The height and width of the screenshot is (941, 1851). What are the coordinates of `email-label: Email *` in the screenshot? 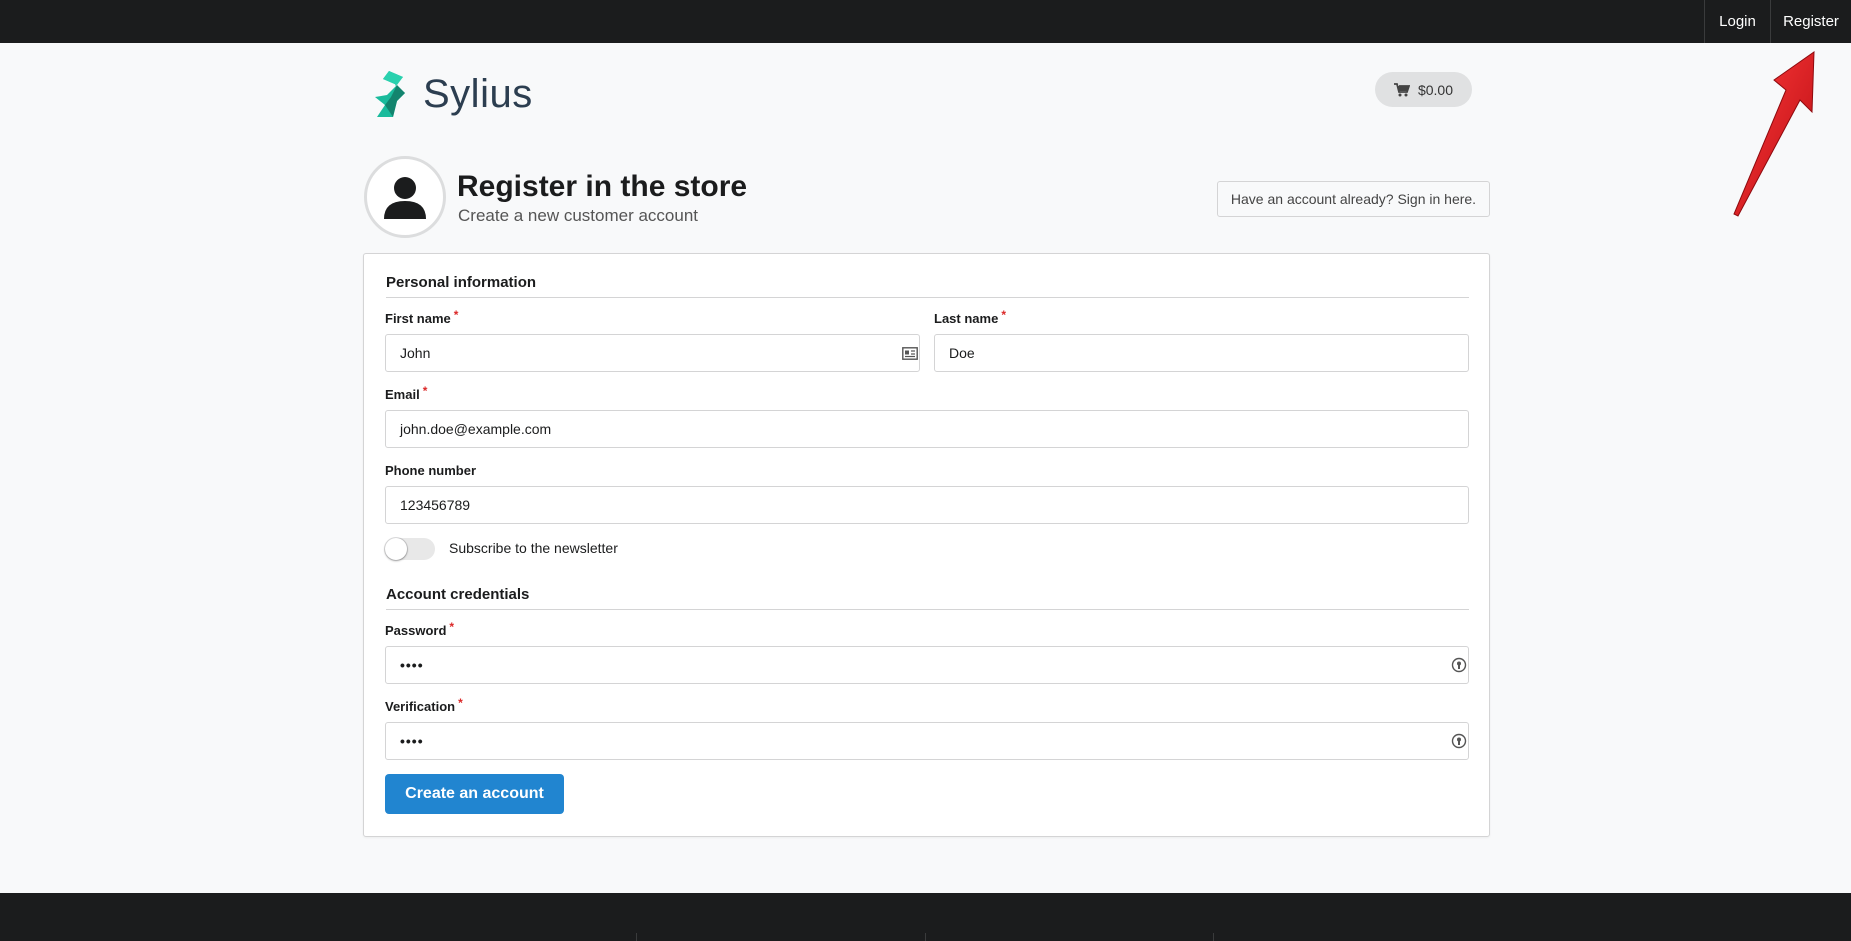 It's located at (406, 393).